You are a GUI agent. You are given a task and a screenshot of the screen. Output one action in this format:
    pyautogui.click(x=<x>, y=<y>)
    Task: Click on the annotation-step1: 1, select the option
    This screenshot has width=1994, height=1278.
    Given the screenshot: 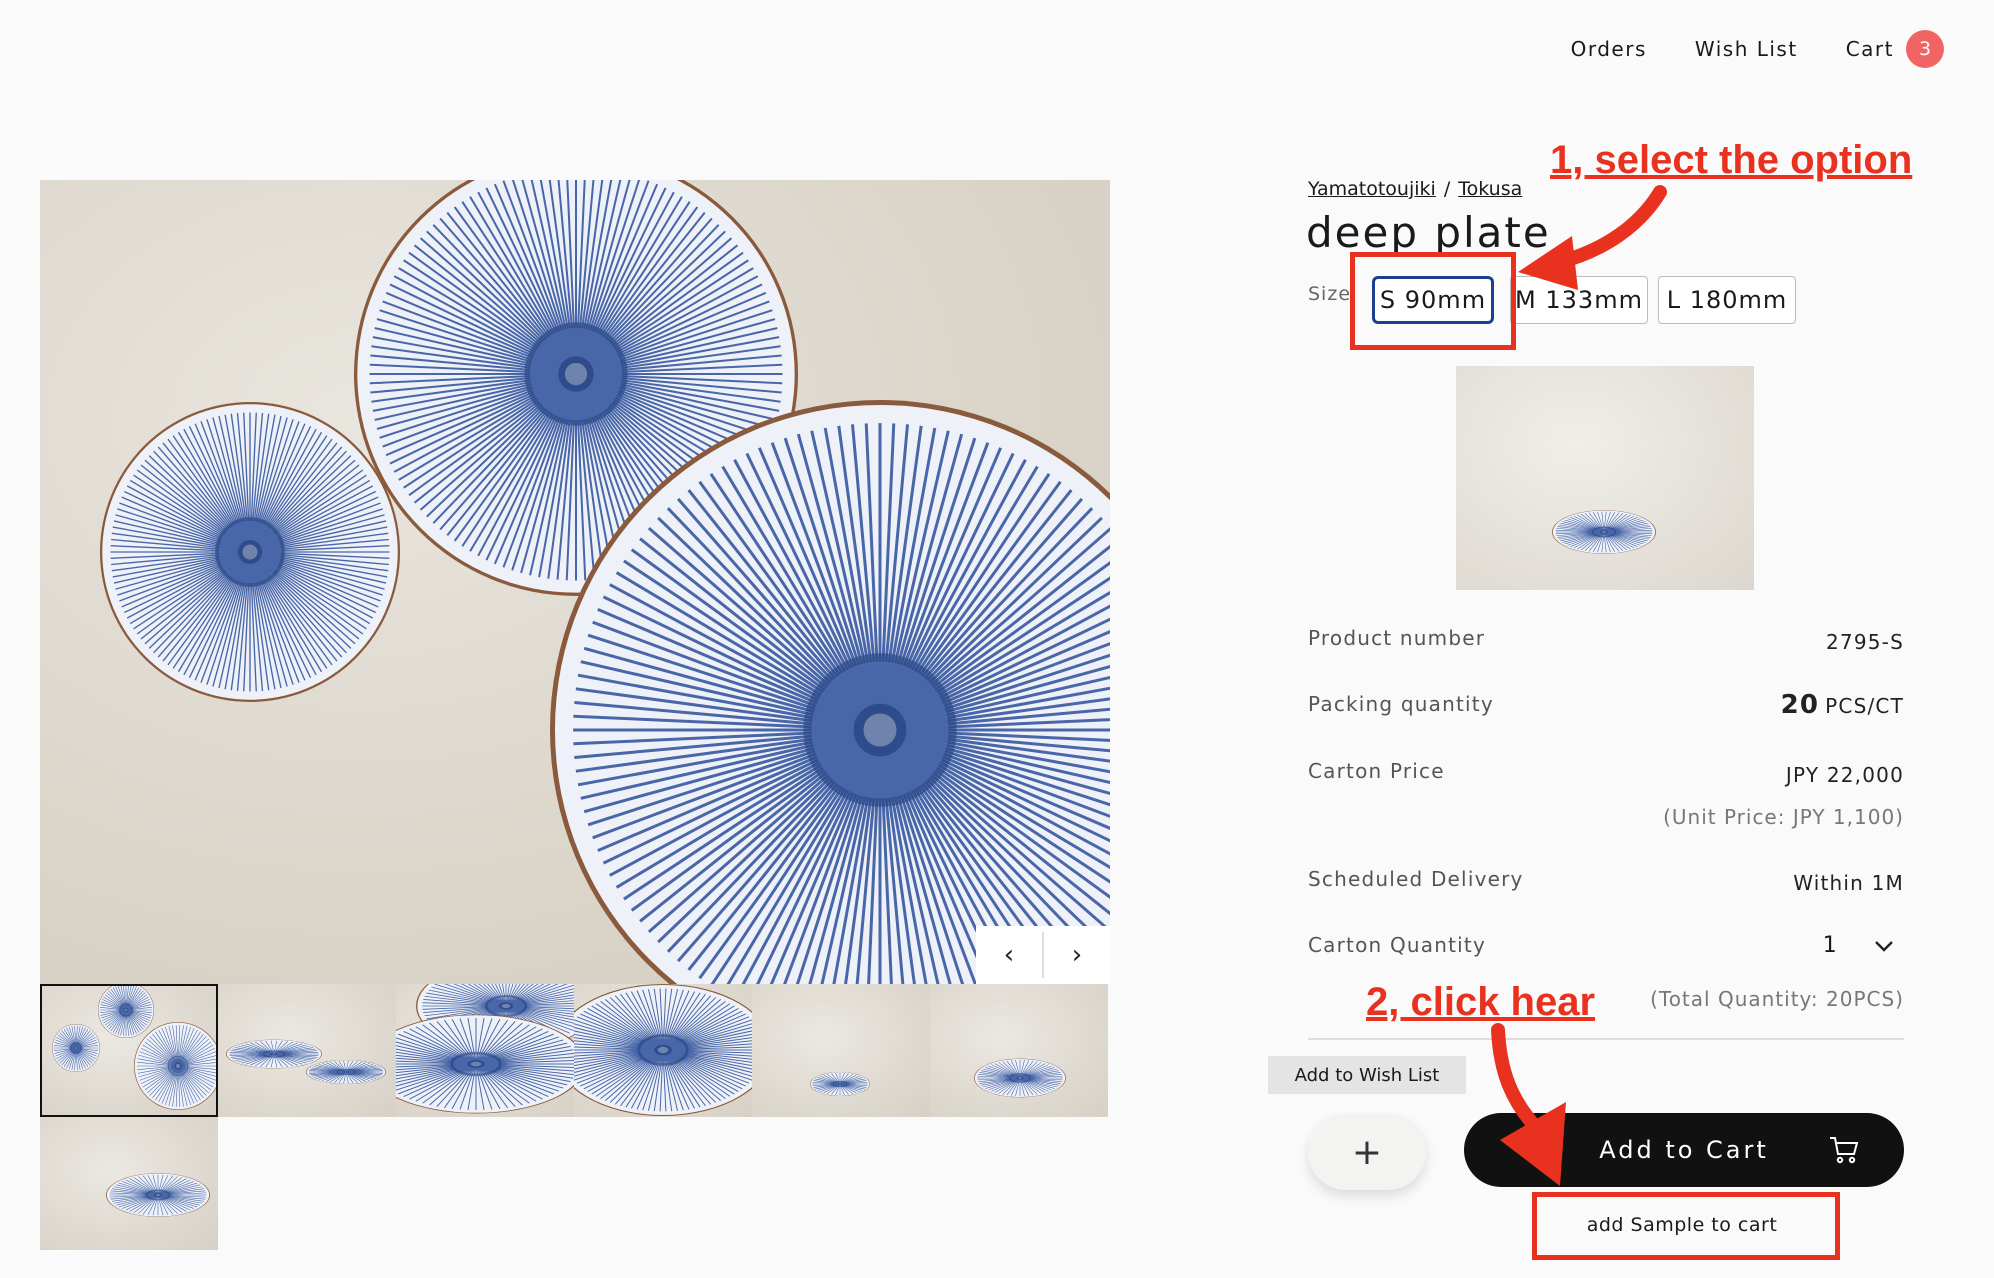 What is the action you would take?
    pyautogui.click(x=1731, y=160)
    